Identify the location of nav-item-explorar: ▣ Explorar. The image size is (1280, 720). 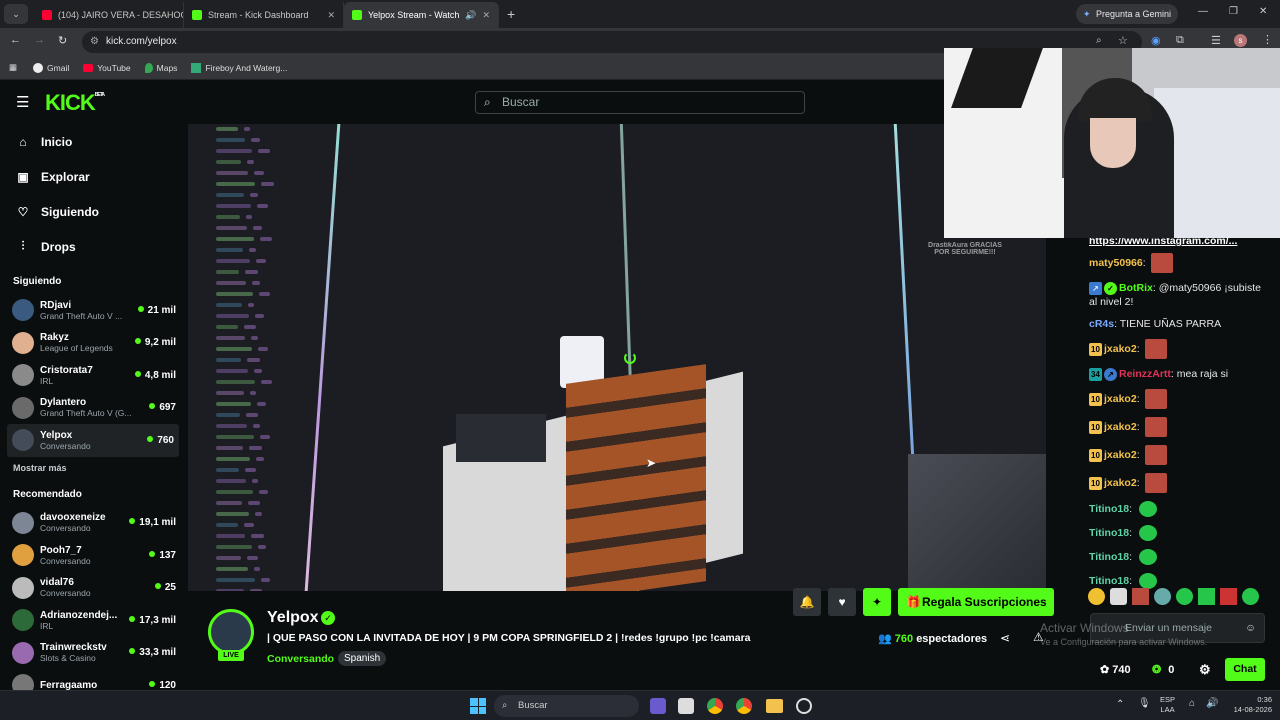
(94, 176).